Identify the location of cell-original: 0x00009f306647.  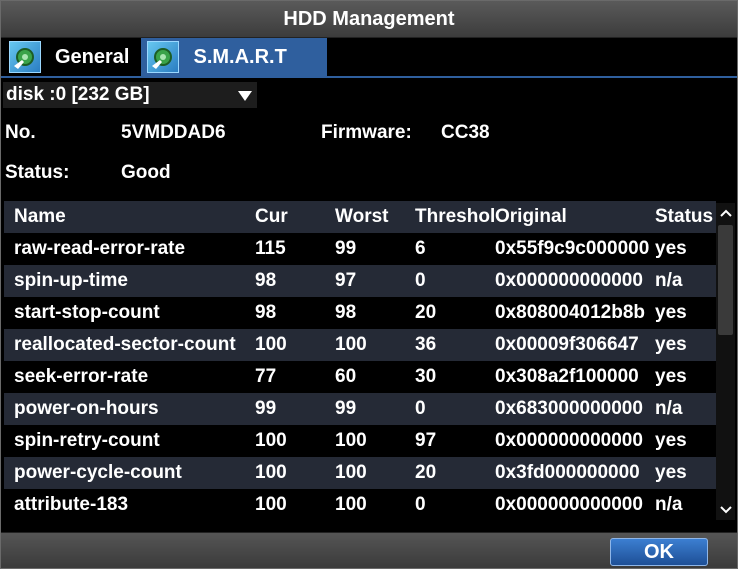
(567, 344).